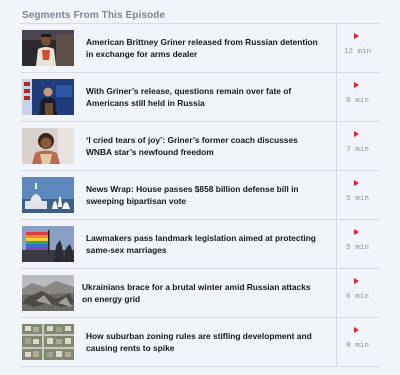 This screenshot has width=400, height=375. Describe the element at coordinates (94, 15) in the screenshot. I see `section-heading: Segments From This Episode` at that location.